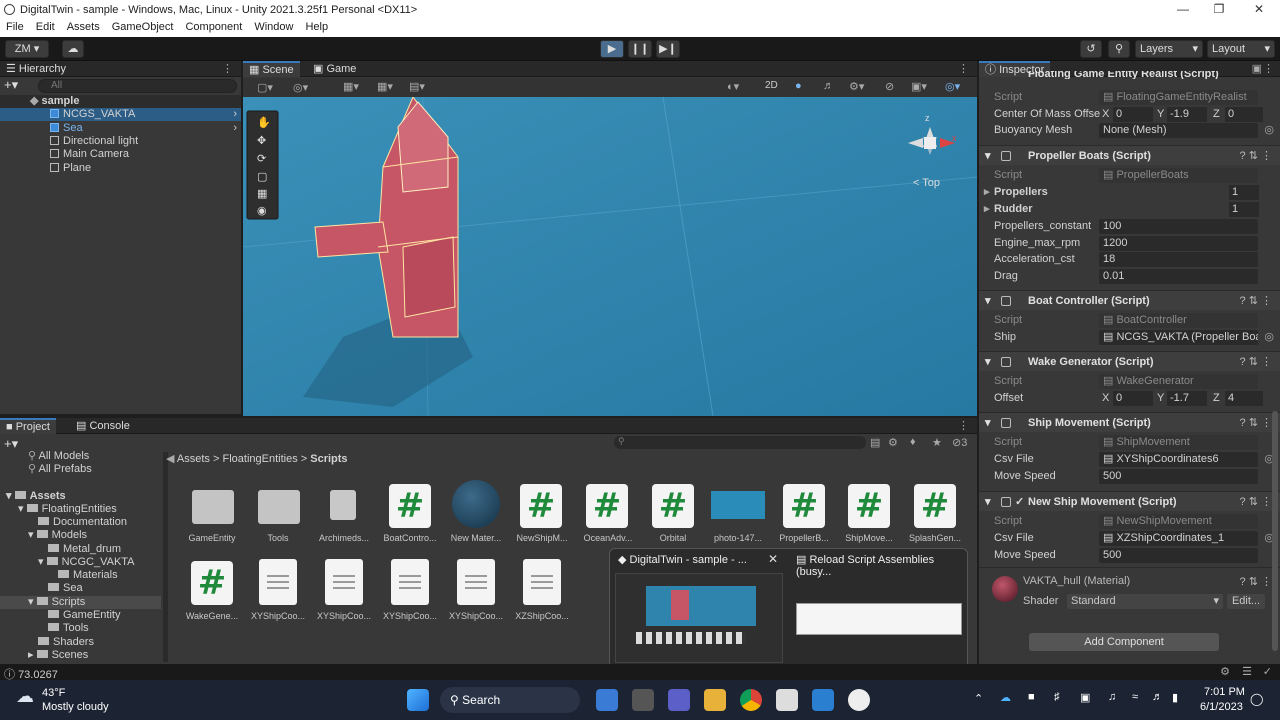  What do you see at coordinates (1169, 49) in the screenshot?
I see `layers-dropdown: Layers ▾` at bounding box center [1169, 49].